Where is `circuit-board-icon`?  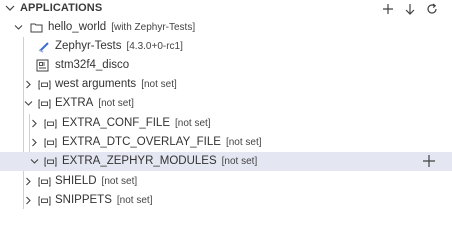
circuit-board-icon is located at coordinates (42, 65).